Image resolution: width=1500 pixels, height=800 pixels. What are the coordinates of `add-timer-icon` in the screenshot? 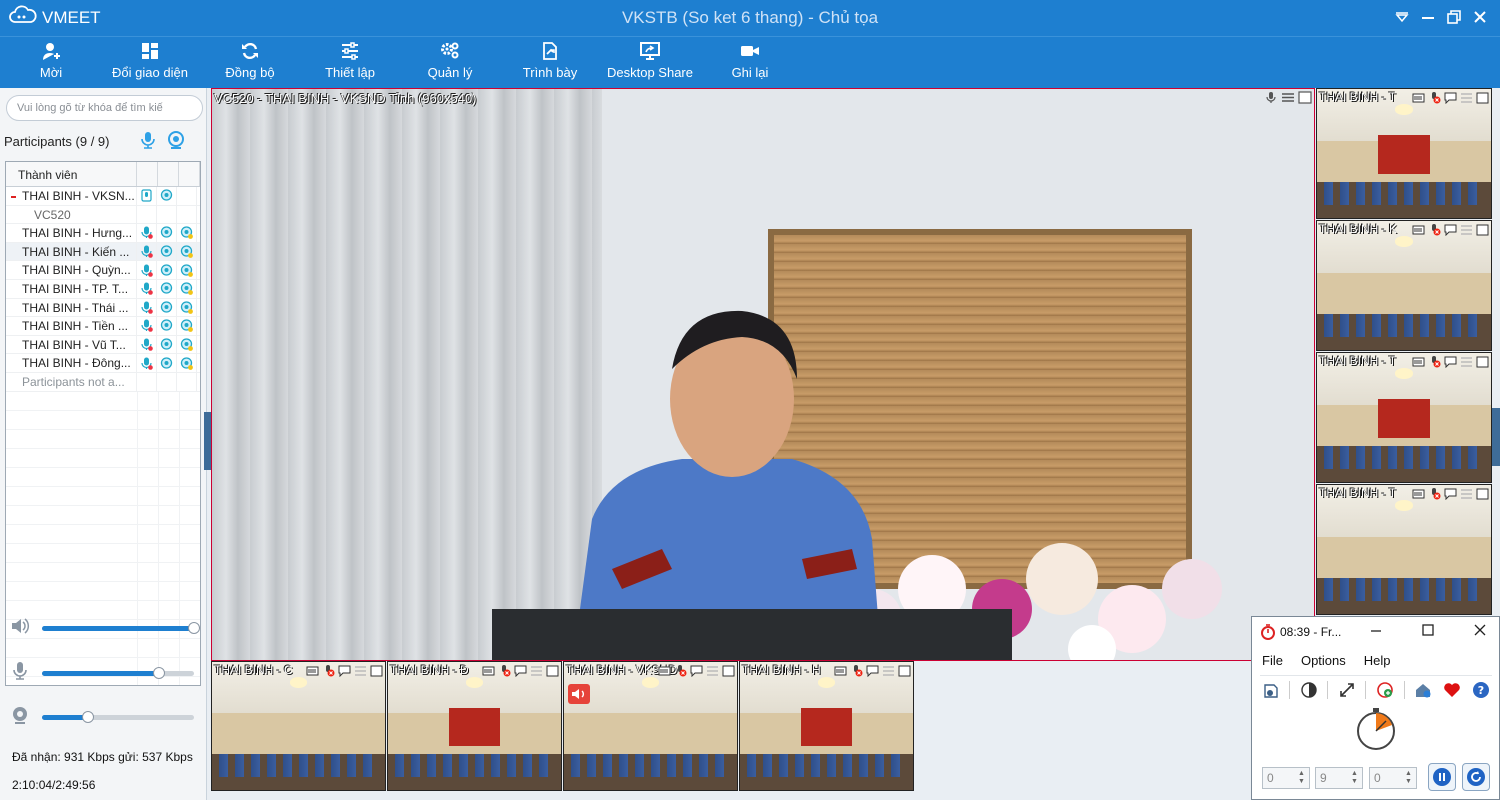 It's located at (1384, 690).